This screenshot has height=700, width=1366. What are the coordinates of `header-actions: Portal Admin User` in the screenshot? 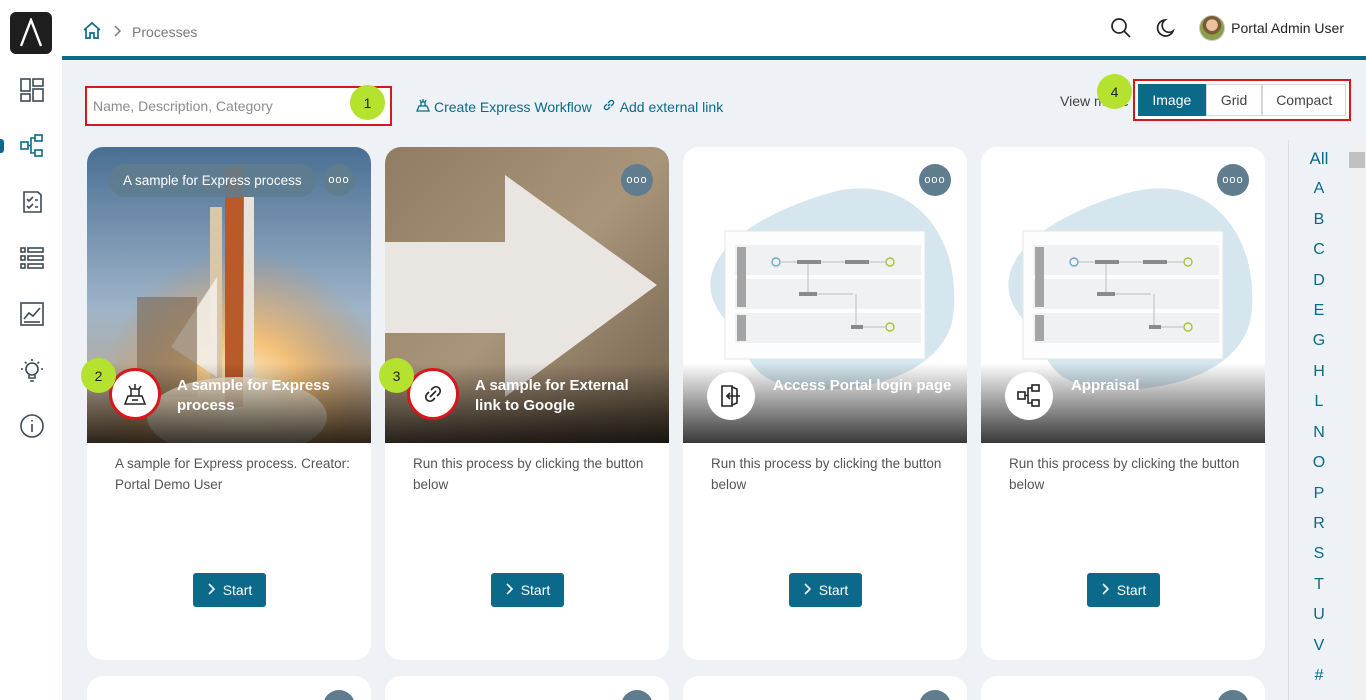 It's located at (1225, 28).